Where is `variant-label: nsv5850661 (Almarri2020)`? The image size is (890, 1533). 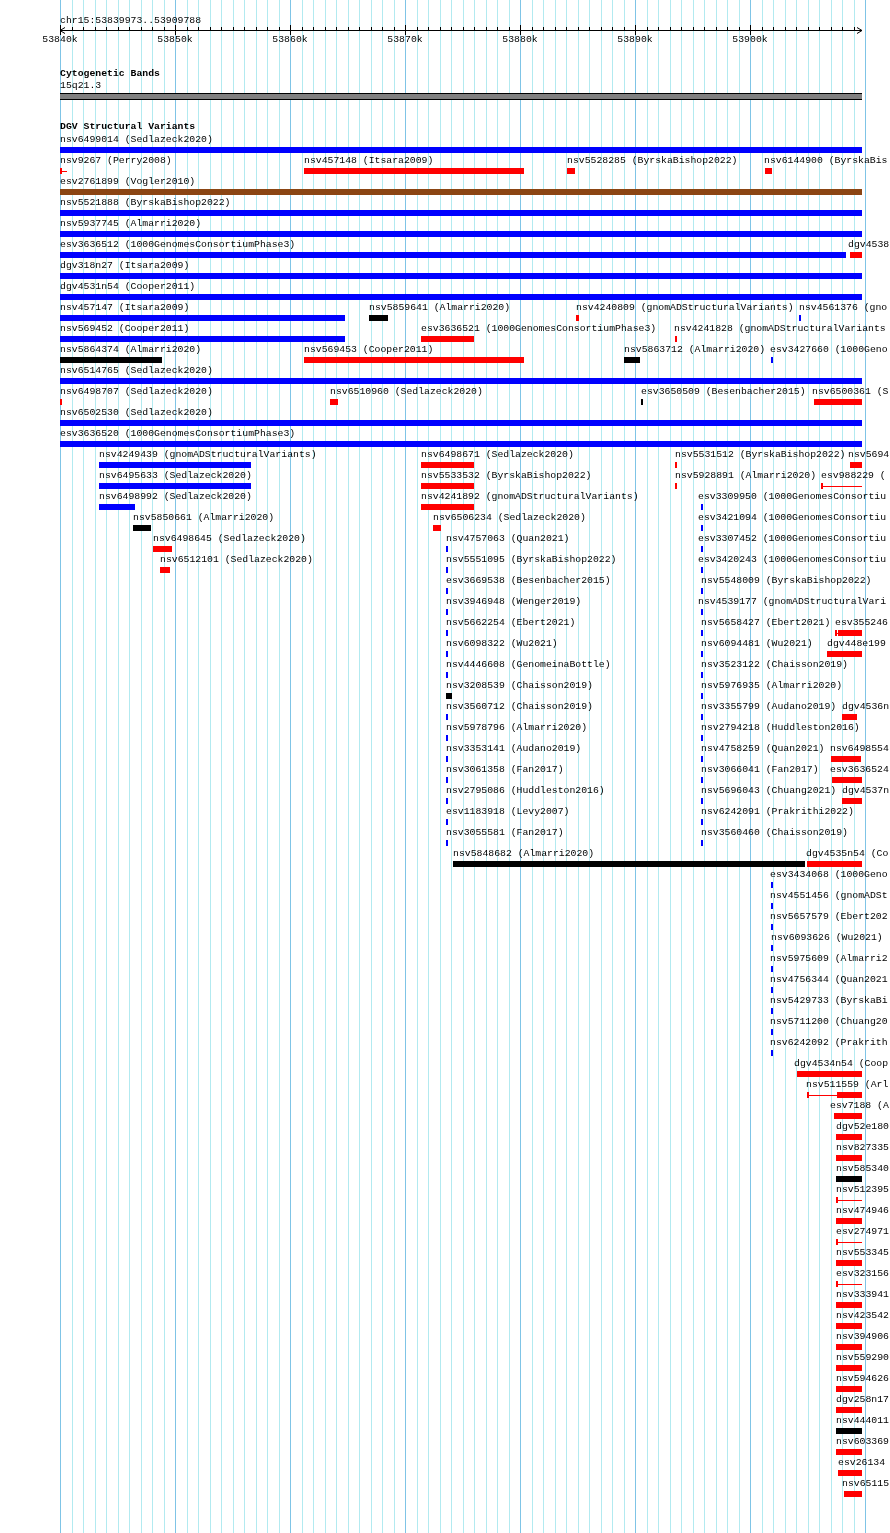 variant-label: nsv5850661 (Almarri2020) is located at coordinates (204, 517).